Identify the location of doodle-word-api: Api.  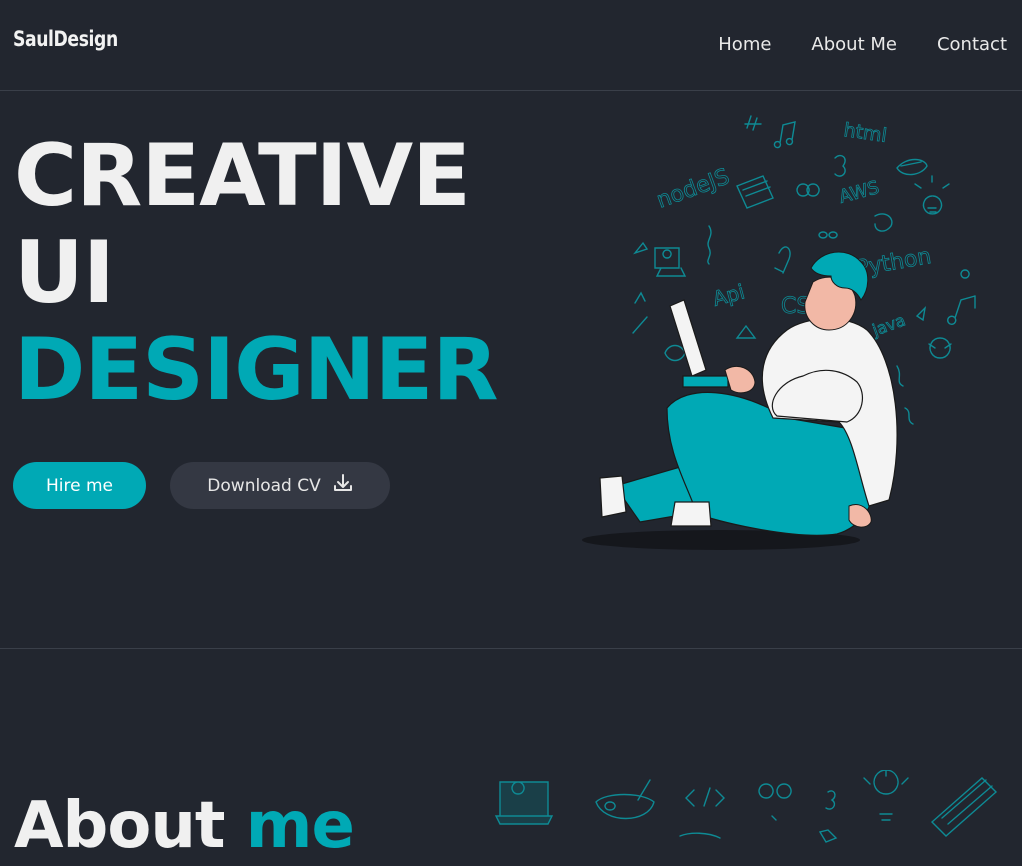
(728, 294).